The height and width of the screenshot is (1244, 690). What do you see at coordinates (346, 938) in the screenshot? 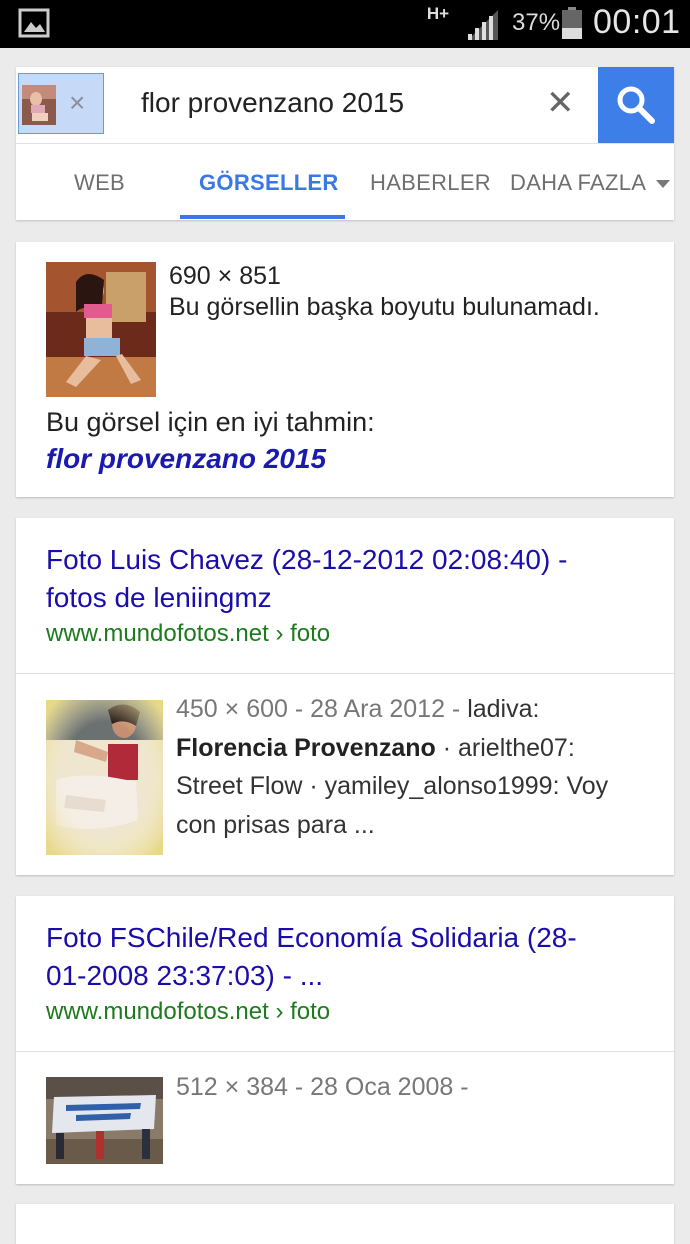
I see `result-title-line: Foto FSChile/Red Economía Solidaria (28-` at bounding box center [346, 938].